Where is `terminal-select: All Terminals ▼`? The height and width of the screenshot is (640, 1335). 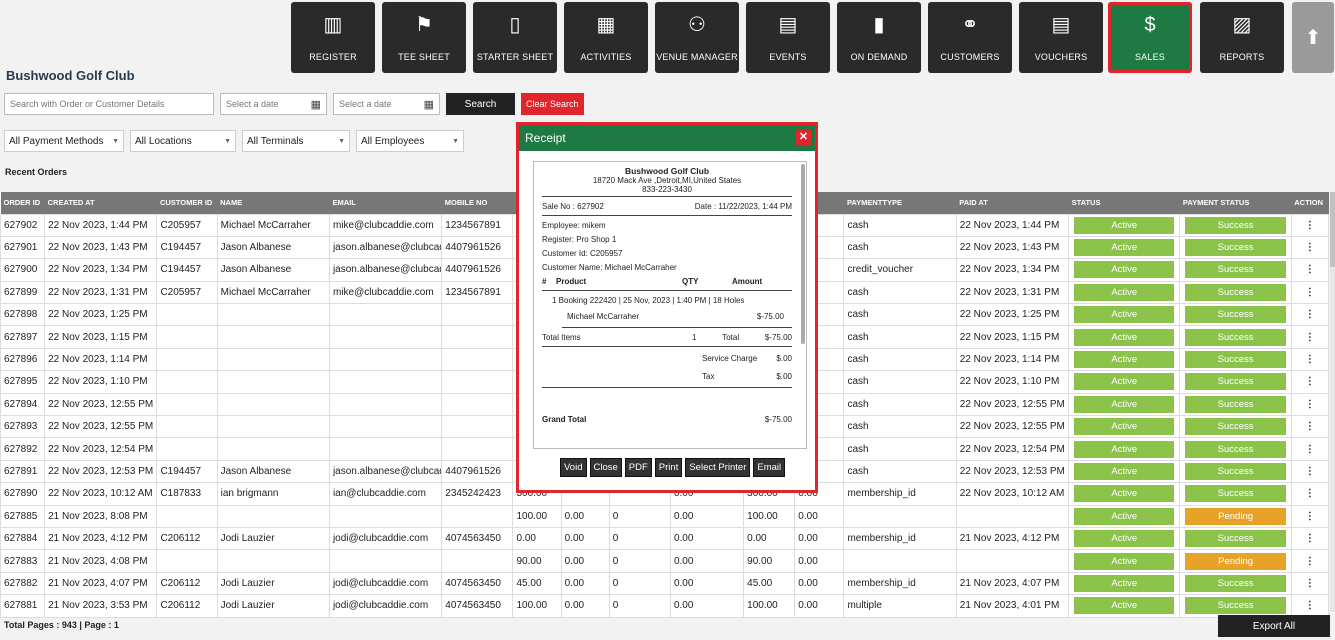 terminal-select: All Terminals ▼ is located at coordinates (296, 141).